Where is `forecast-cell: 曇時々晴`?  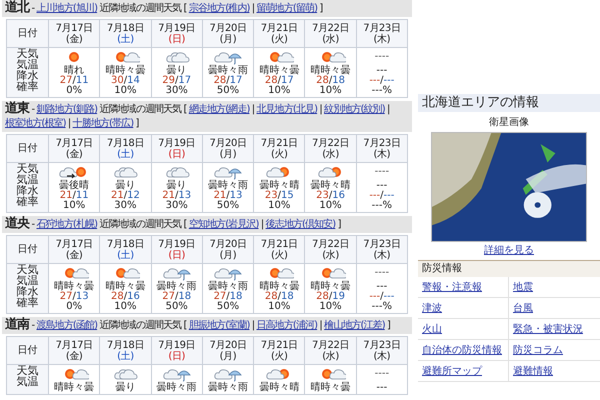 forecast-cell: 曇時々晴 is located at coordinates (279, 379).